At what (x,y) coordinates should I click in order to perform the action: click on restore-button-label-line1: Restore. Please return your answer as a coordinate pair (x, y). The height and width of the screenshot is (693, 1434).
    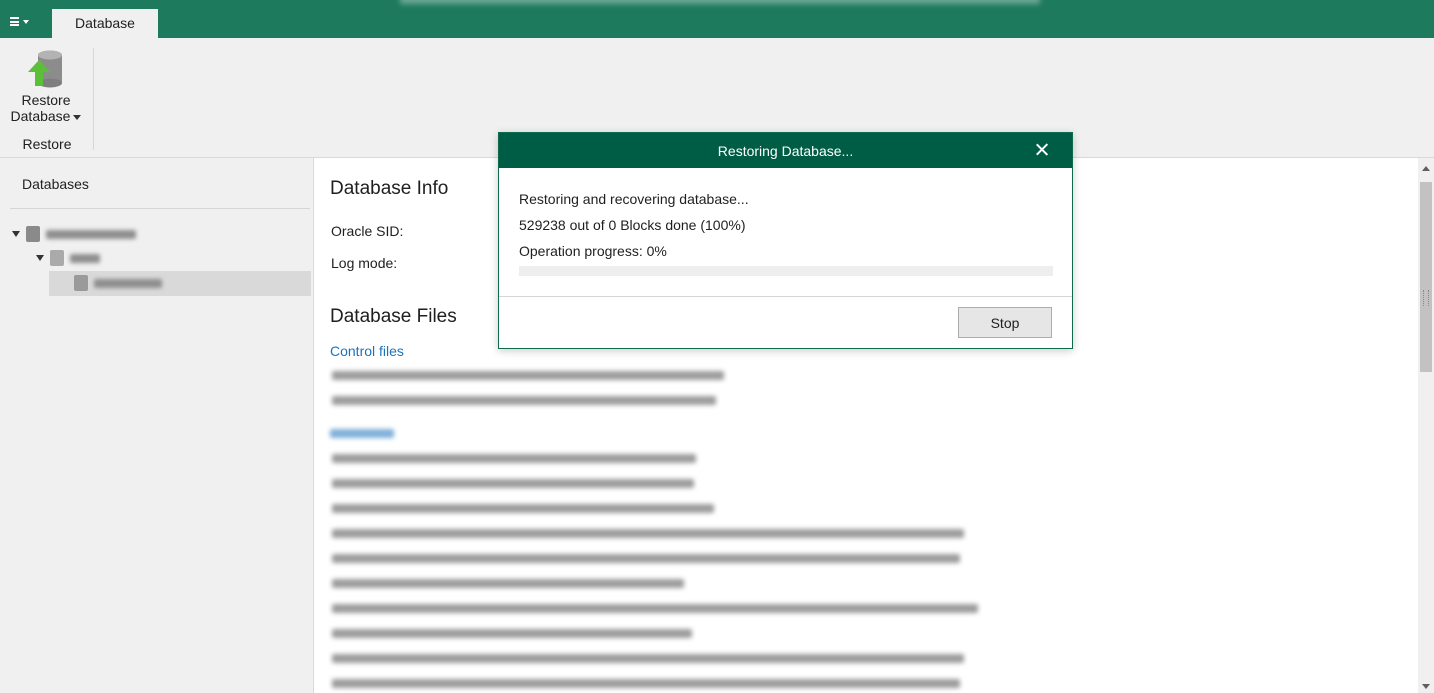
    Looking at the image, I should click on (46, 100).